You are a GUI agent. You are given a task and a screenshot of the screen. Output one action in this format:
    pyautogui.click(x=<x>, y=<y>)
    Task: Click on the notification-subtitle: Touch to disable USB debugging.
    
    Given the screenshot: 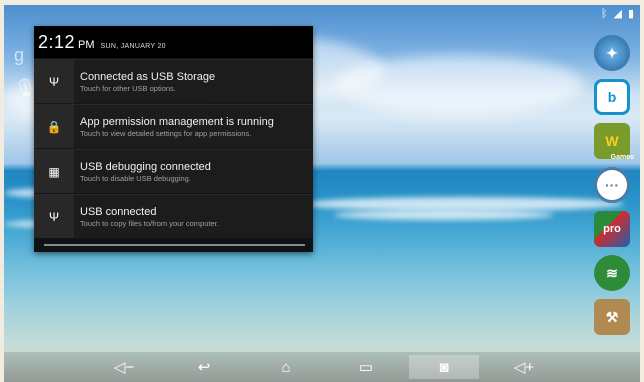 What is the action you would take?
    pyautogui.click(x=135, y=178)
    